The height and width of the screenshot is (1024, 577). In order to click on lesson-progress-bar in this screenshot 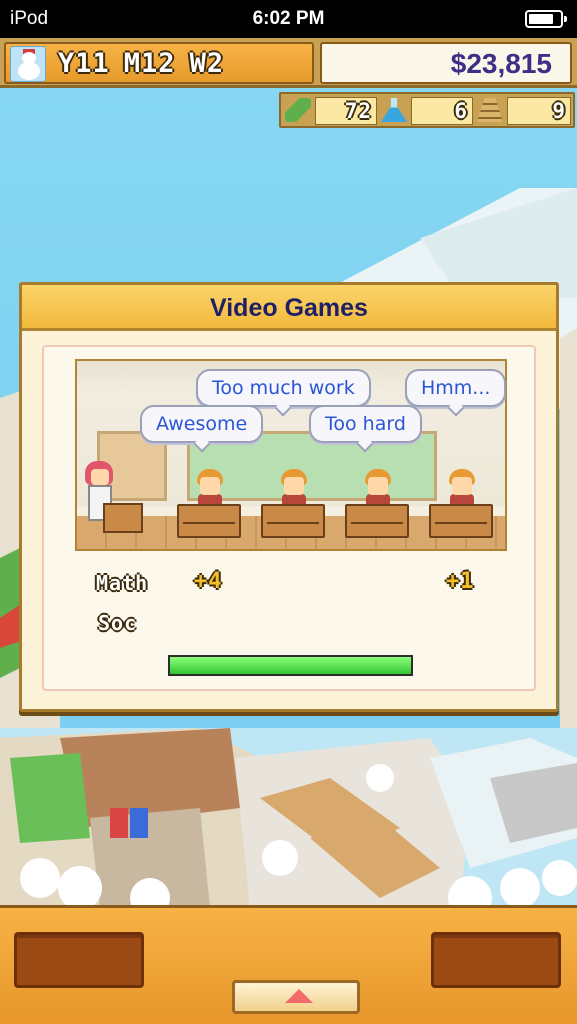, I will do `click(290, 665)`.